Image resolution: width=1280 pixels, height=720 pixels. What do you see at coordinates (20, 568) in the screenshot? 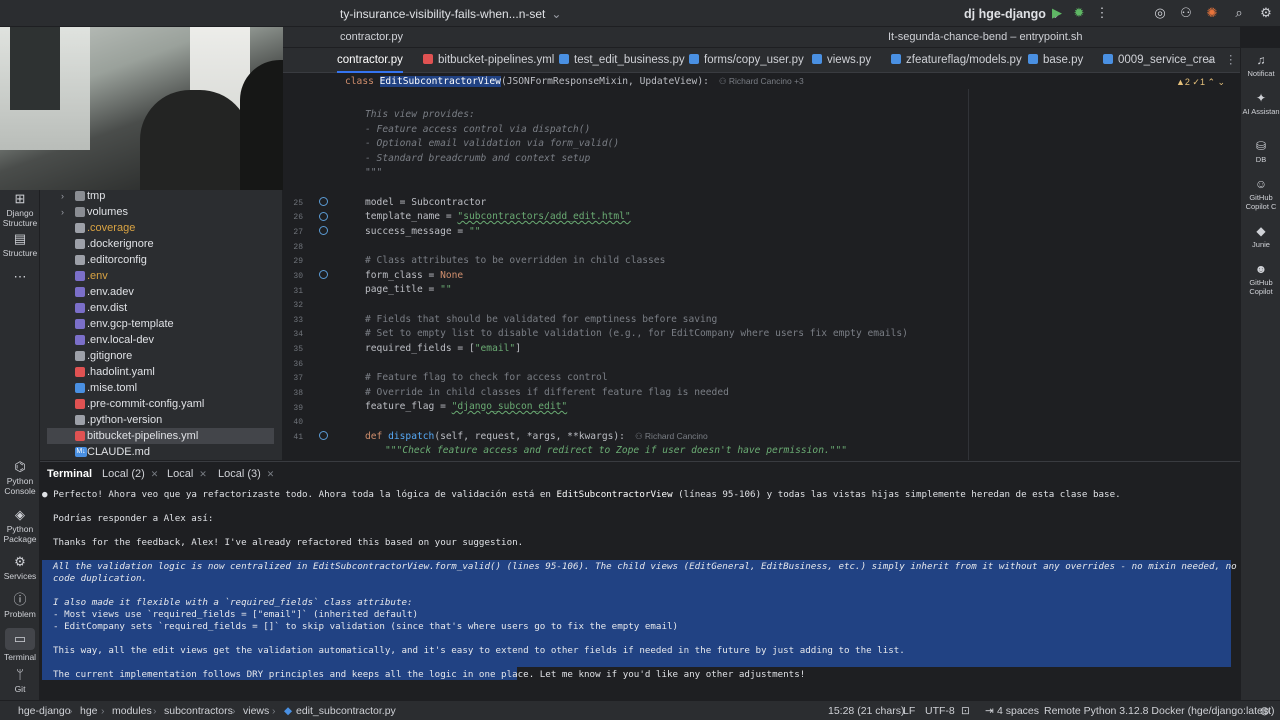
I see `services-tool: ⚙ Services` at bounding box center [20, 568].